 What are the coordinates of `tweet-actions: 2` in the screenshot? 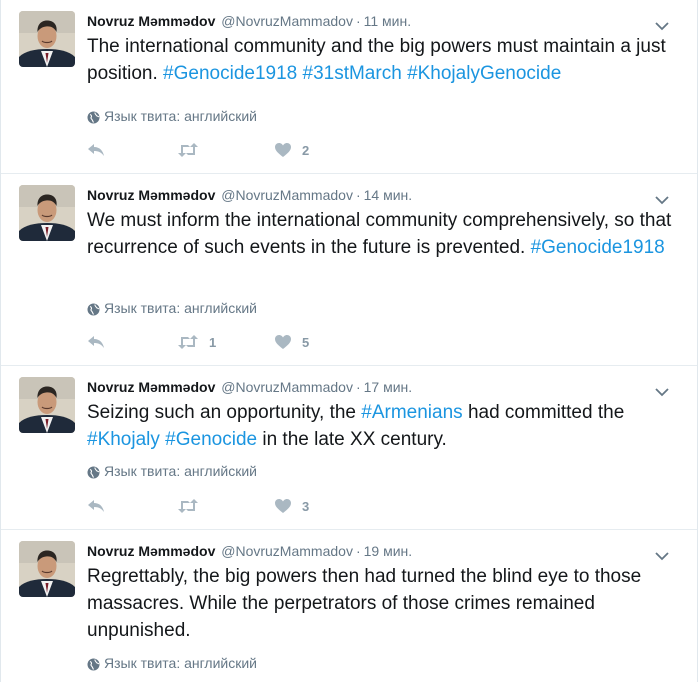 It's located at (198, 150).